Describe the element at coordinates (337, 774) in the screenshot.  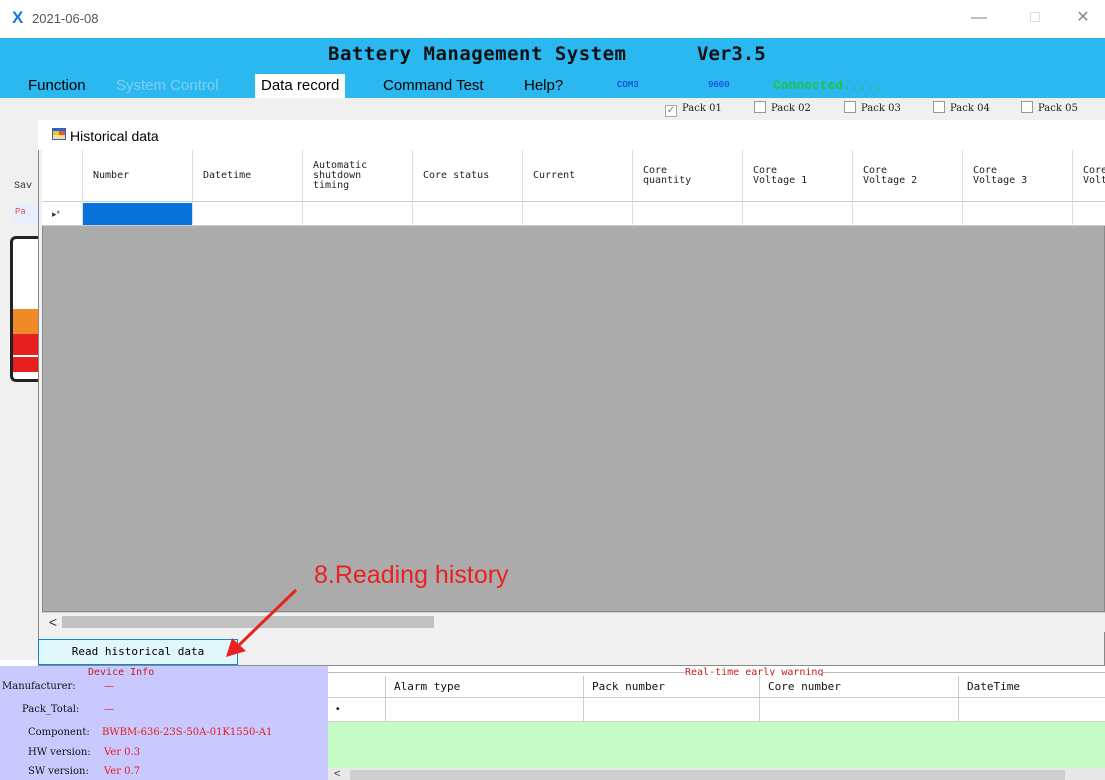
I see `warning-scroll-left-arrow-icon: <` at that location.